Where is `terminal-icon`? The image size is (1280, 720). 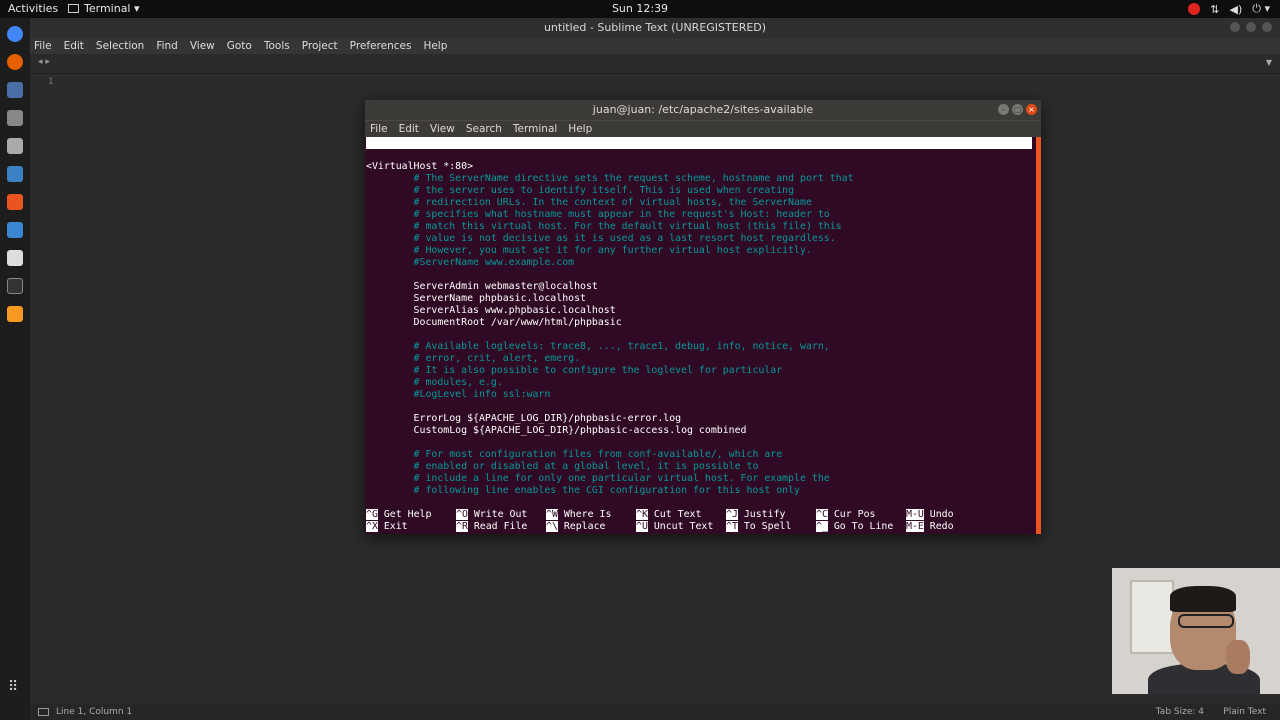
terminal-icon is located at coordinates (15, 286).